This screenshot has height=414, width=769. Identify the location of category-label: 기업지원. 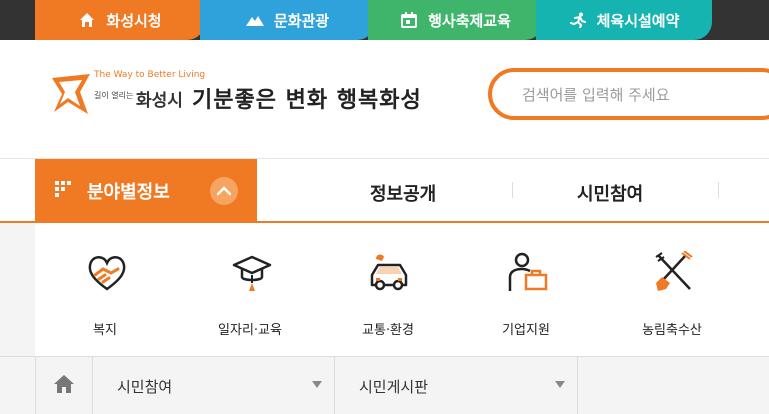
(526, 330).